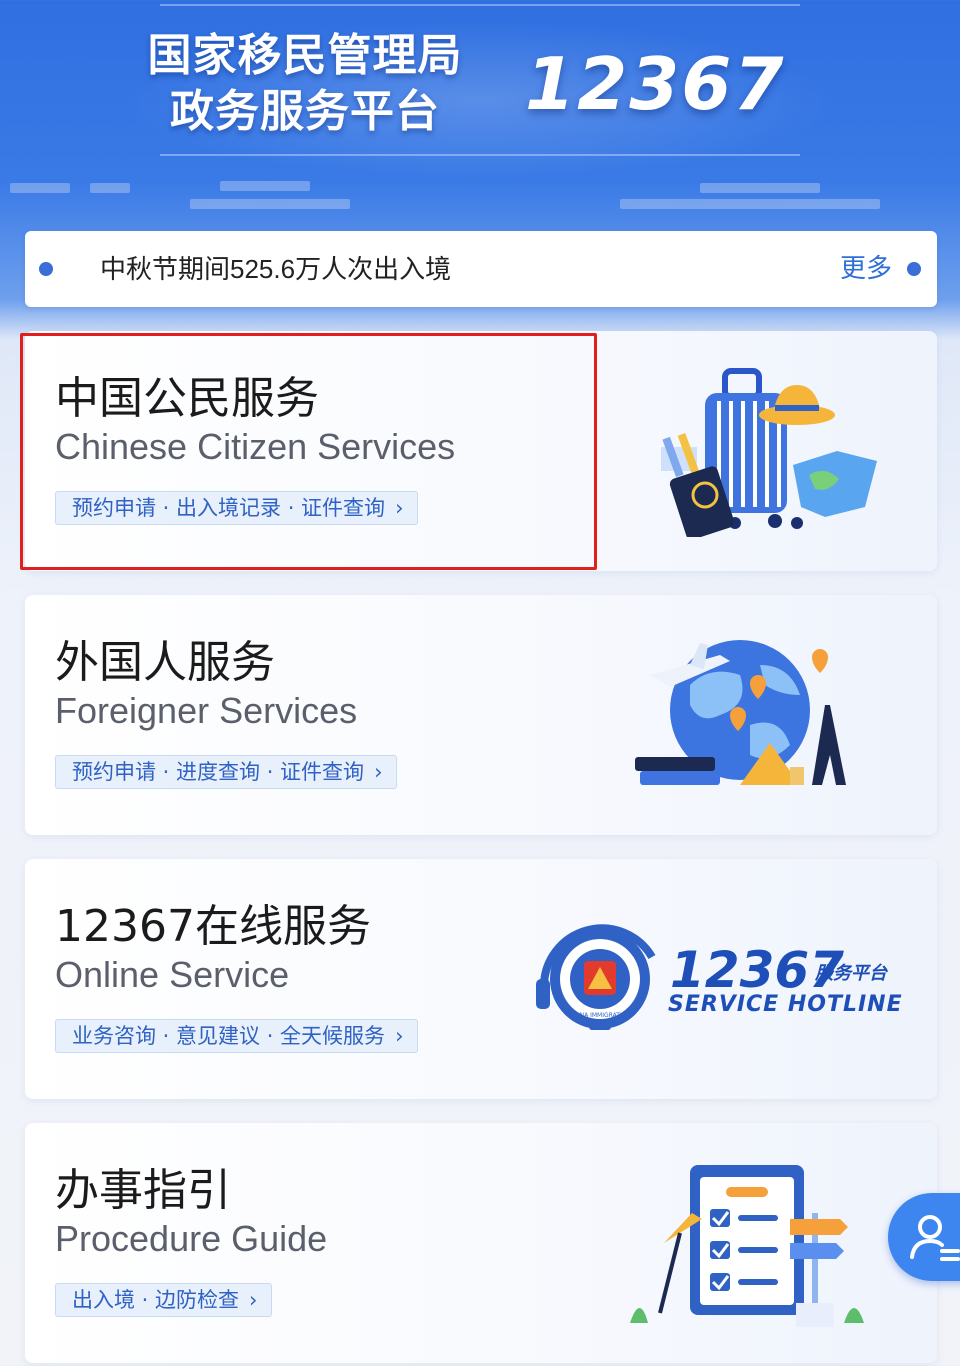 This screenshot has width=960, height=1366. What do you see at coordinates (747, 1246) in the screenshot?
I see `checklist-signpost-icon` at bounding box center [747, 1246].